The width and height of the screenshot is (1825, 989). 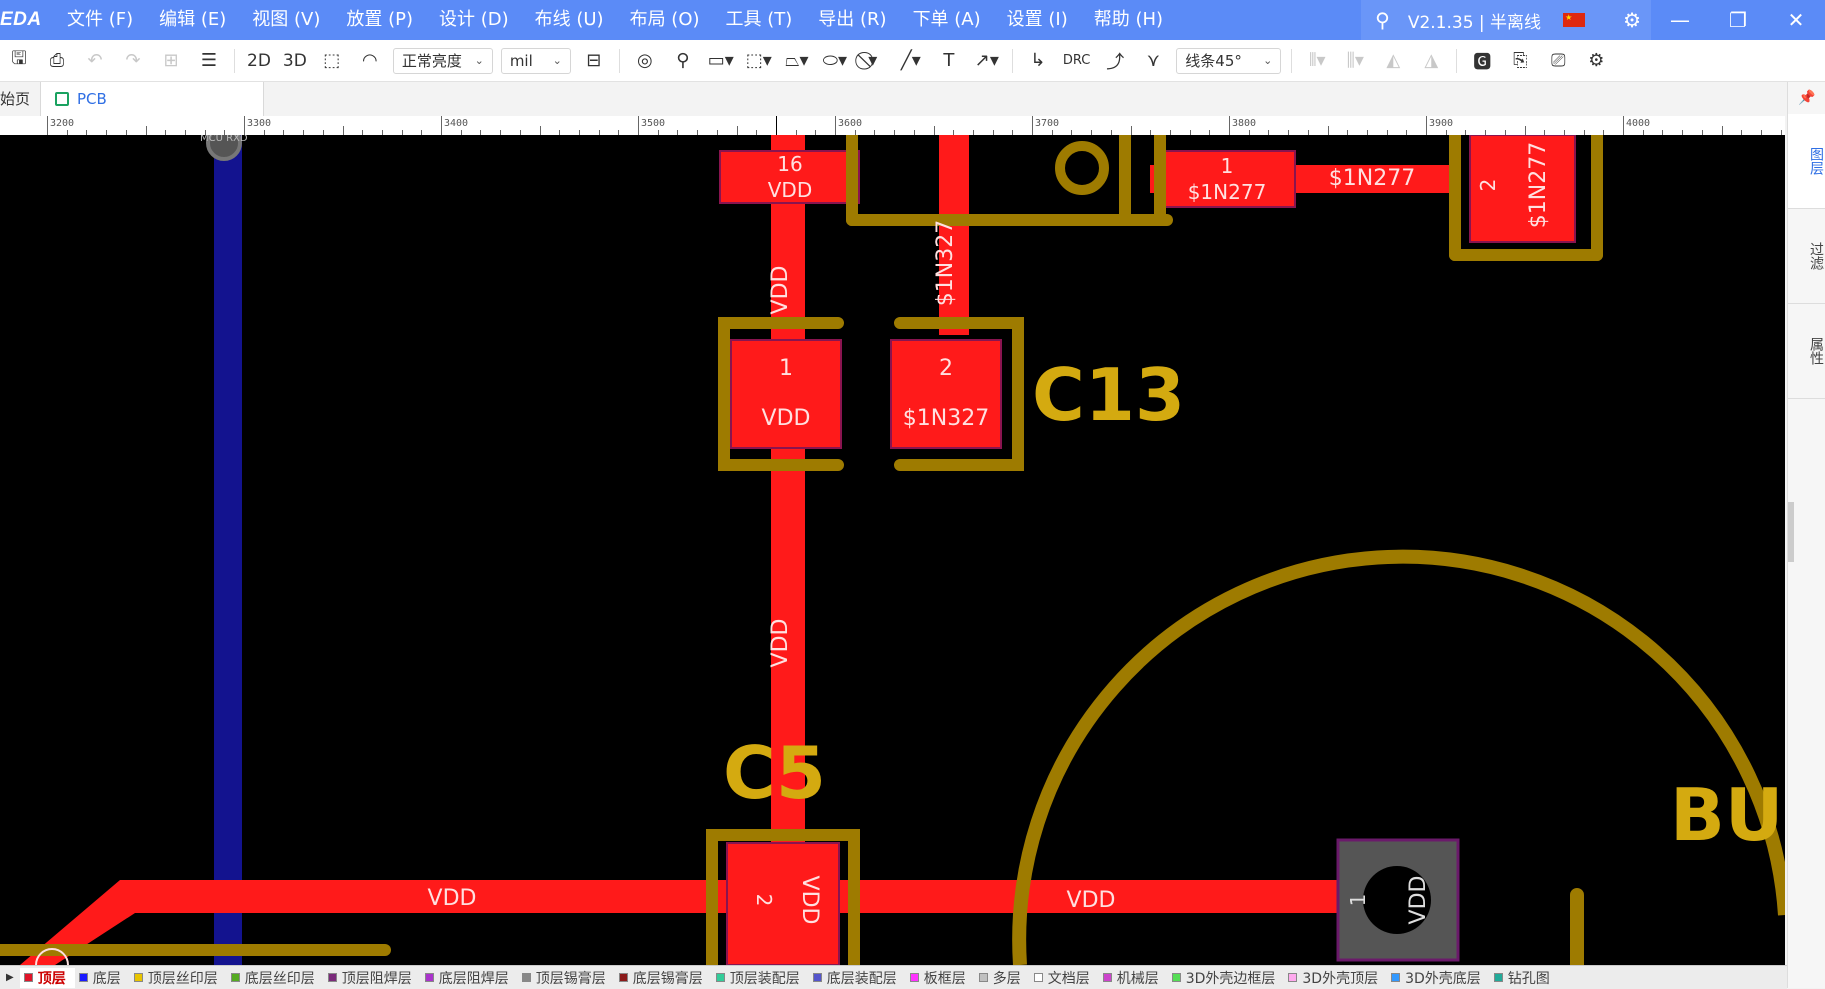 I want to click on layer-item: 顶层装配层, so click(x=760, y=978).